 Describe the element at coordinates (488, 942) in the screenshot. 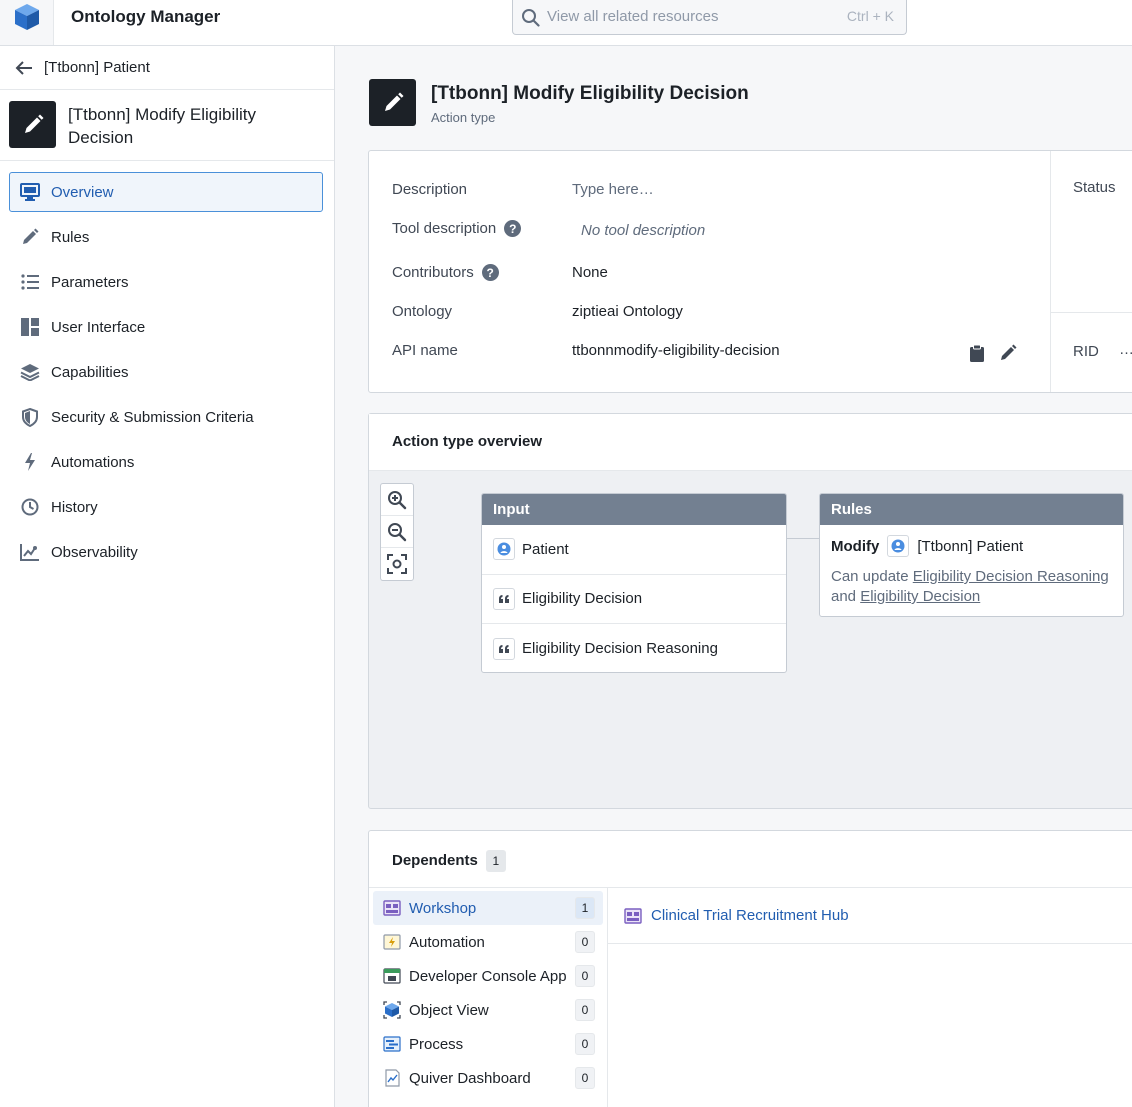

I see `dependent-type-automation: Automation 0` at that location.